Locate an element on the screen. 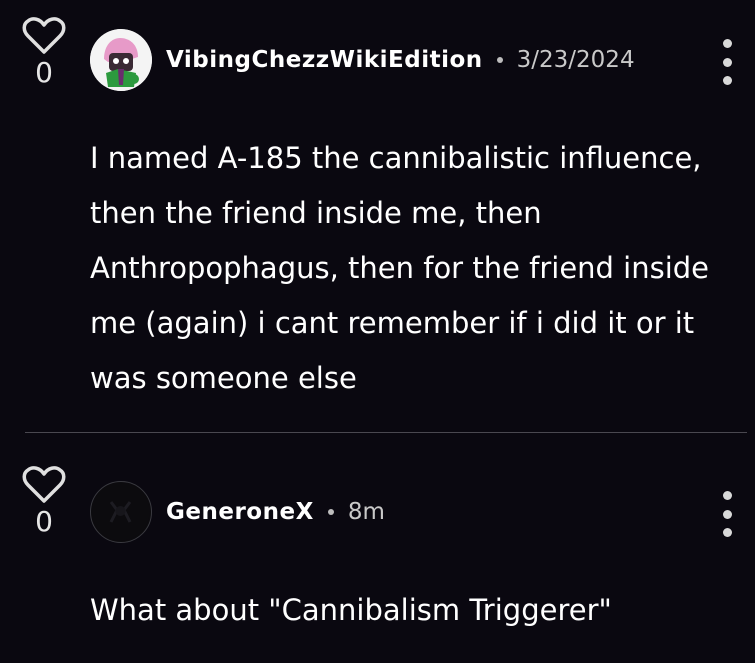 Image resolution: width=755 pixels, height=663 pixels. timestamp: 3/23/2024 is located at coordinates (575, 60).